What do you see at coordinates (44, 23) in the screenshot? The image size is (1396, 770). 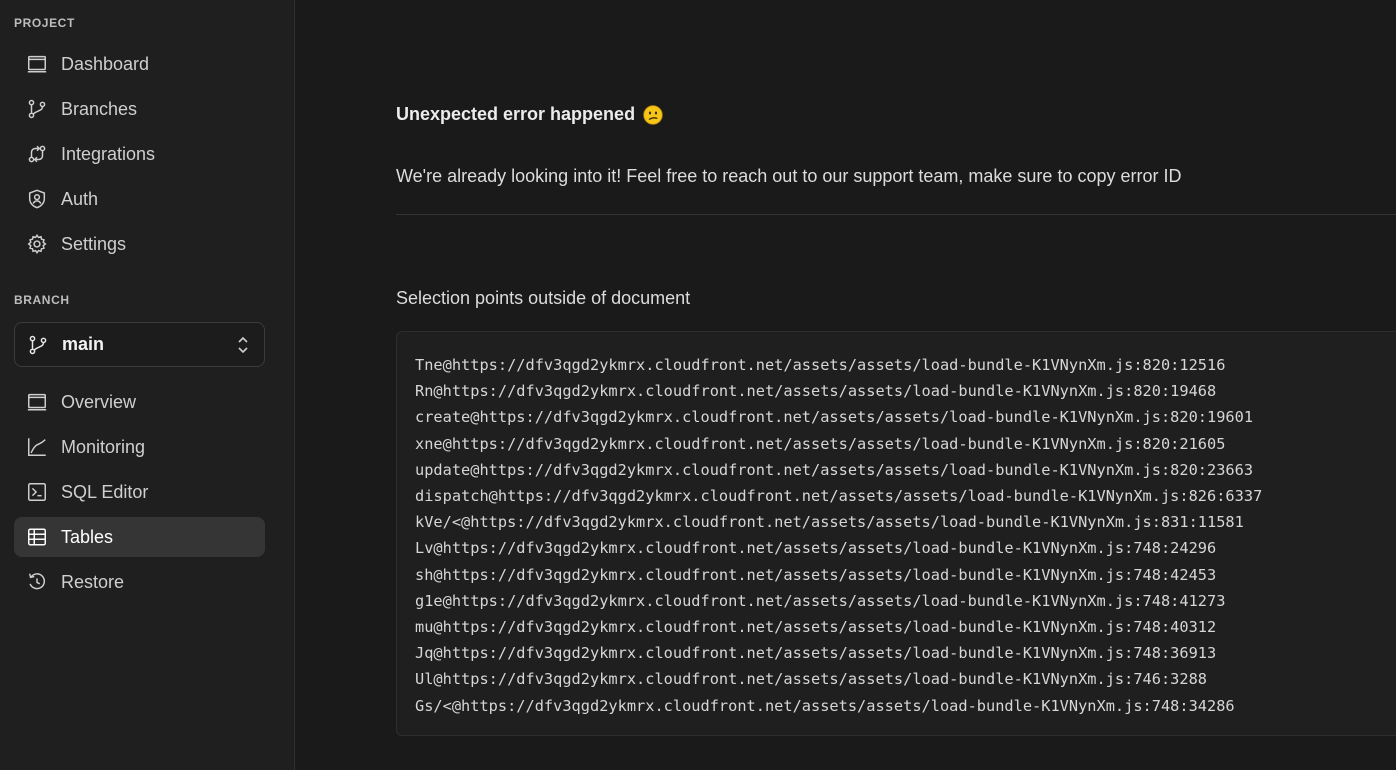 I see `project-section-label: PROJECT` at bounding box center [44, 23].